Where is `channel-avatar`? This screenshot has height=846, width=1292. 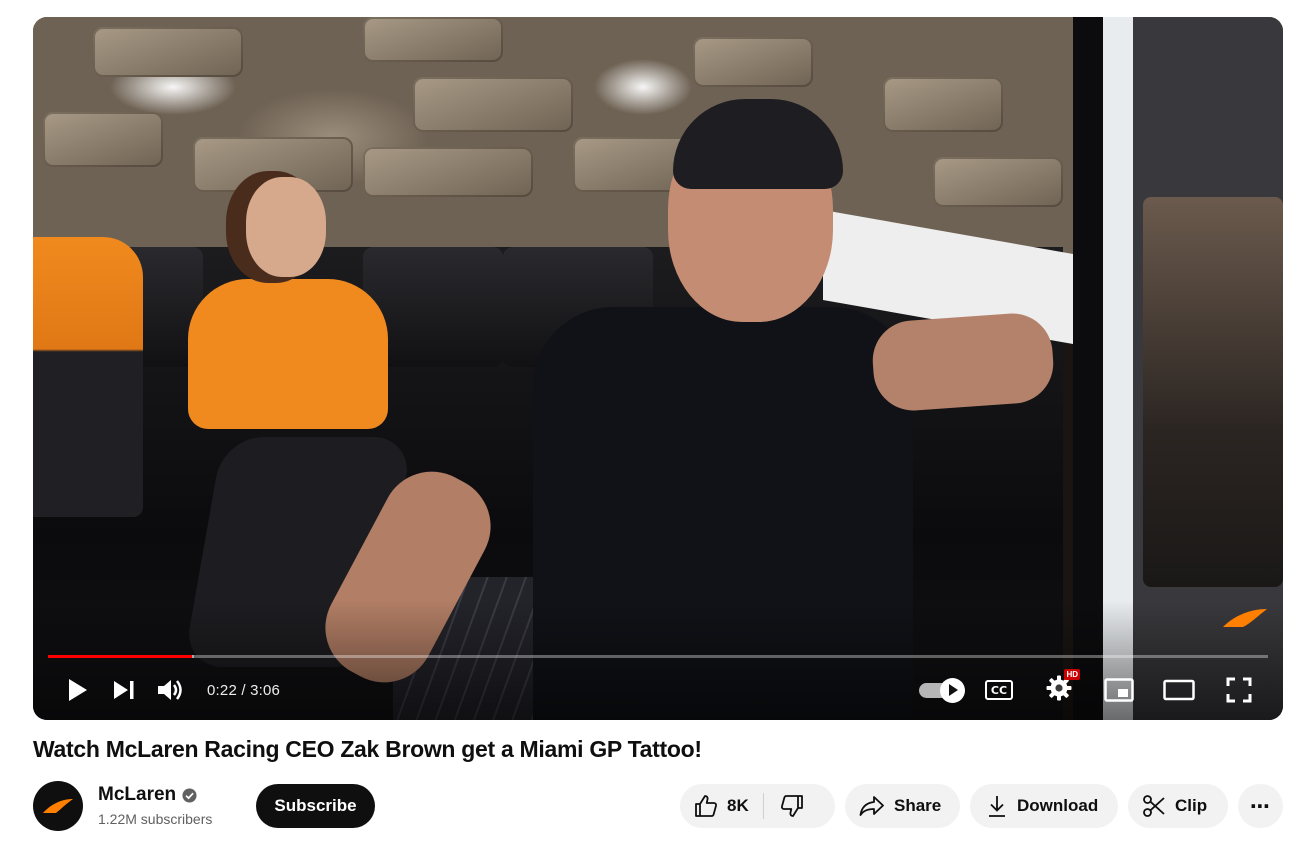 channel-avatar is located at coordinates (58, 806).